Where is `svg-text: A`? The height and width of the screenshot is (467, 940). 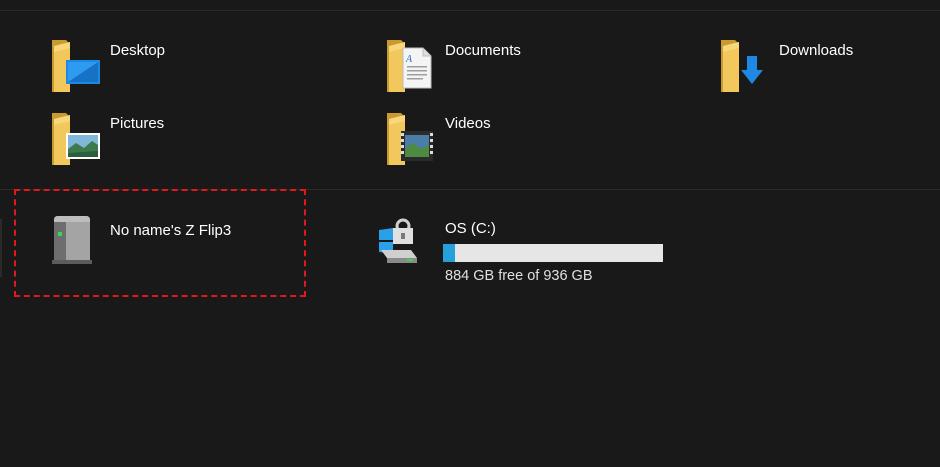
svg-text: A is located at coordinates (409, 59).